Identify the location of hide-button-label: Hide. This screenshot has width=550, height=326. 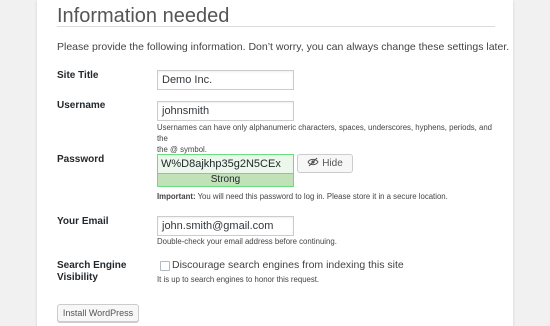
(332, 163).